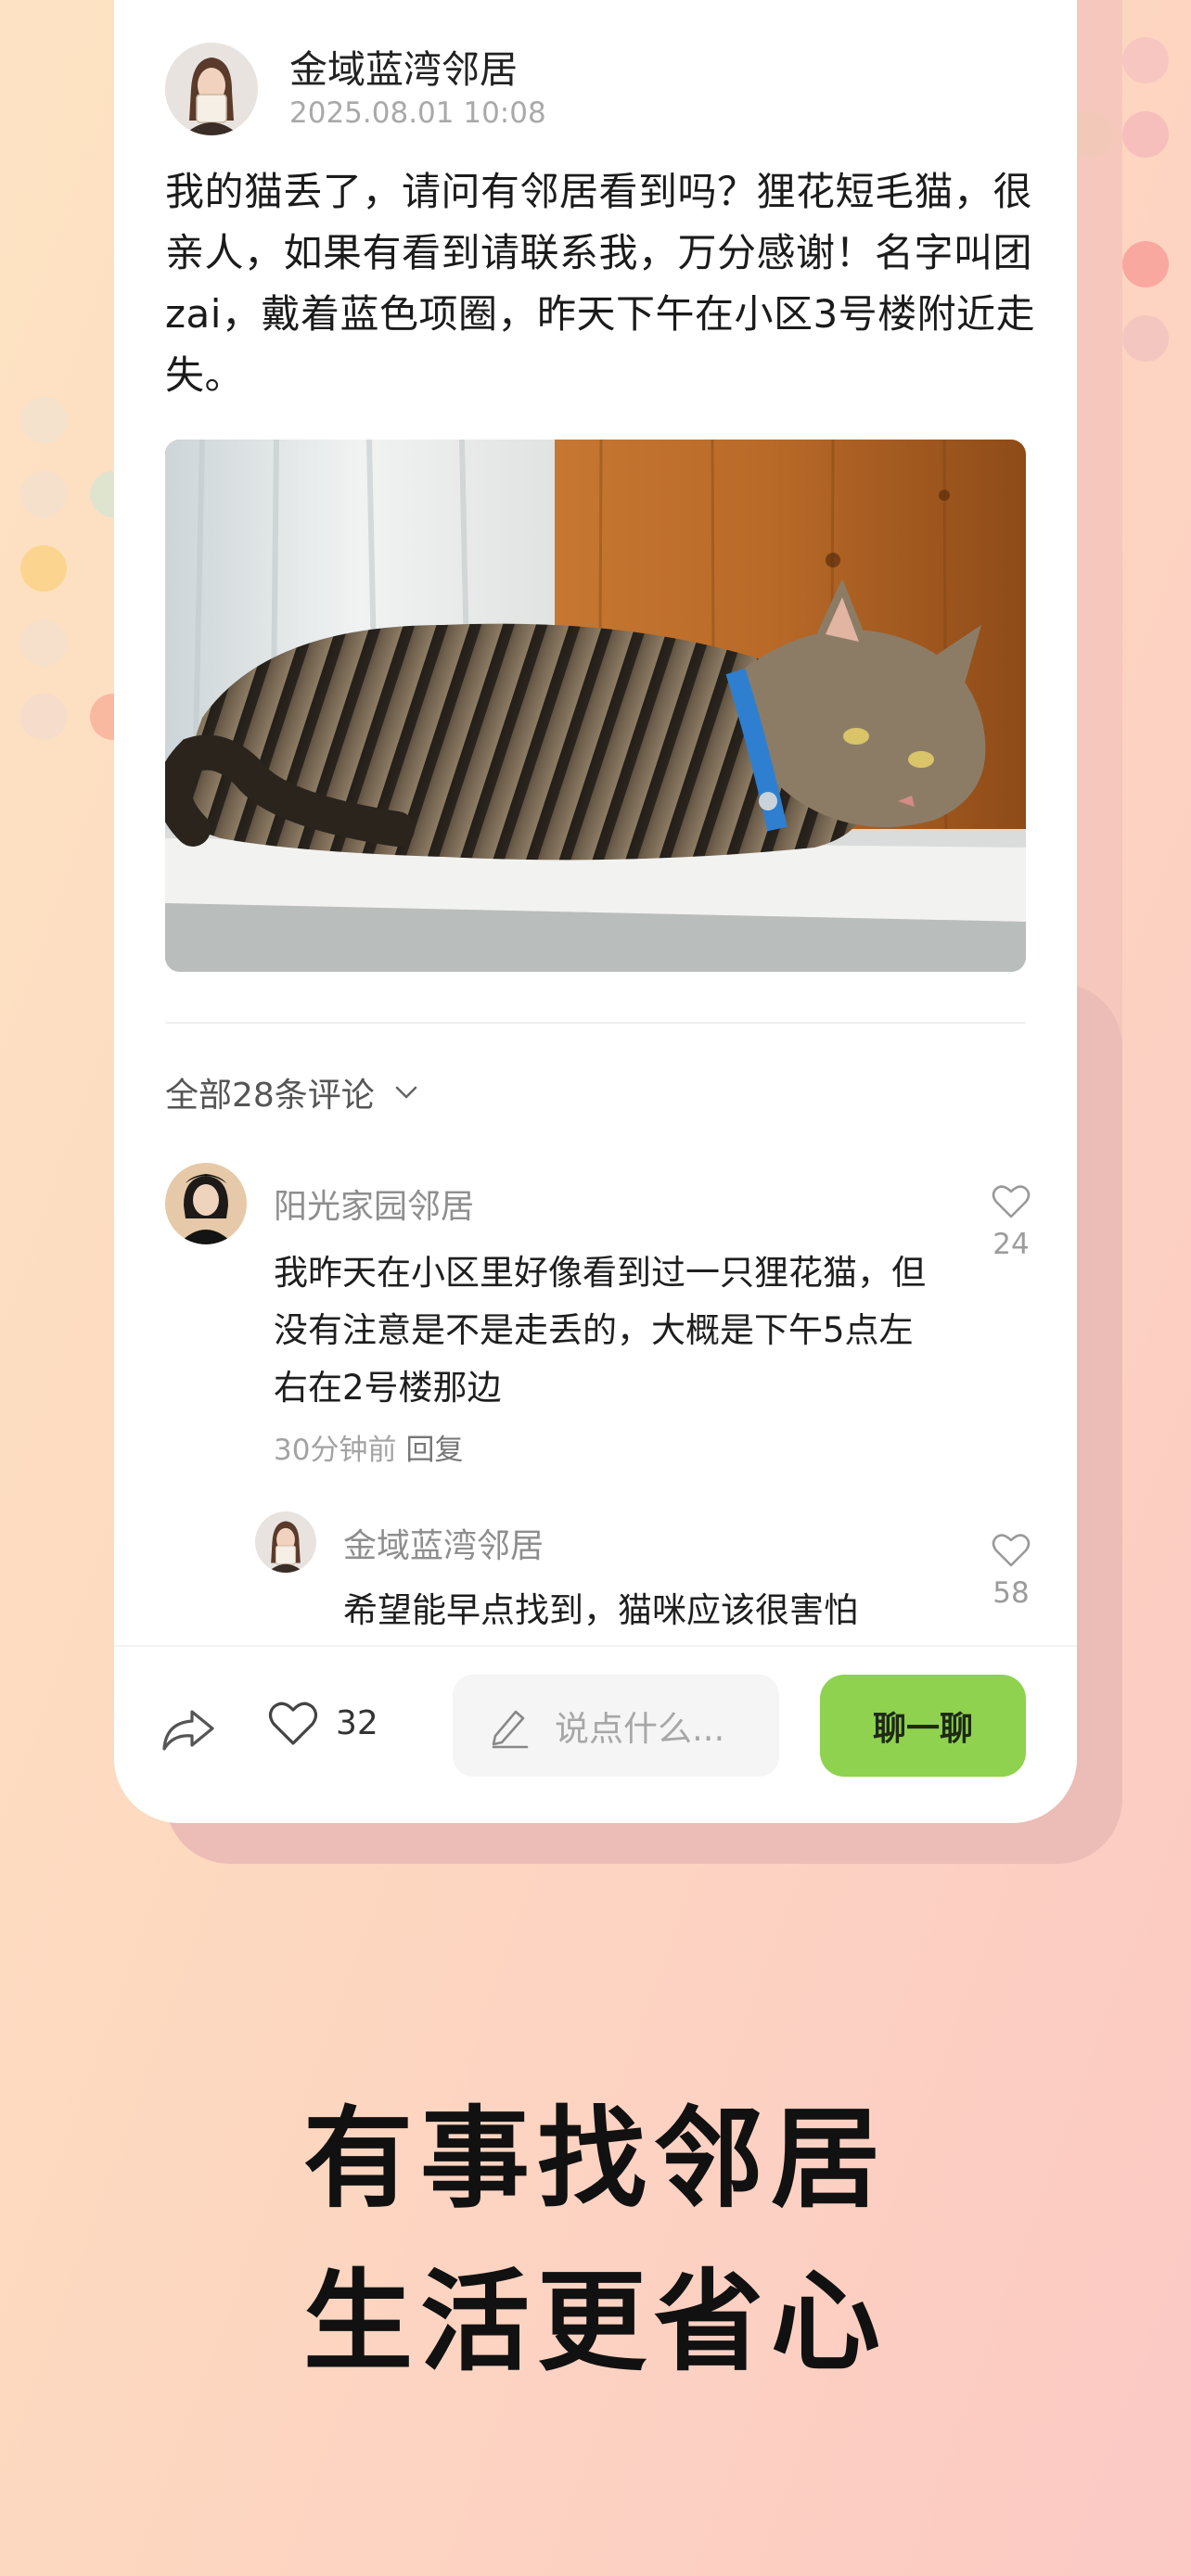 This screenshot has width=1191, height=2576. I want to click on comment-time: 30分钟前, so click(335, 1451).